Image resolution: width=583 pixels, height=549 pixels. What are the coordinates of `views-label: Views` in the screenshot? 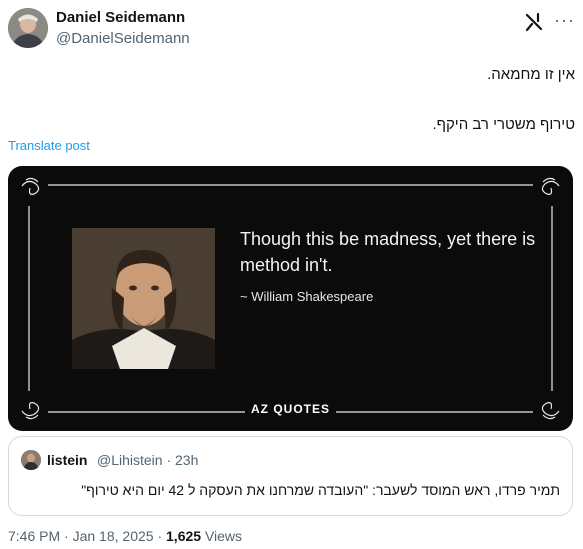 It's located at (223, 536).